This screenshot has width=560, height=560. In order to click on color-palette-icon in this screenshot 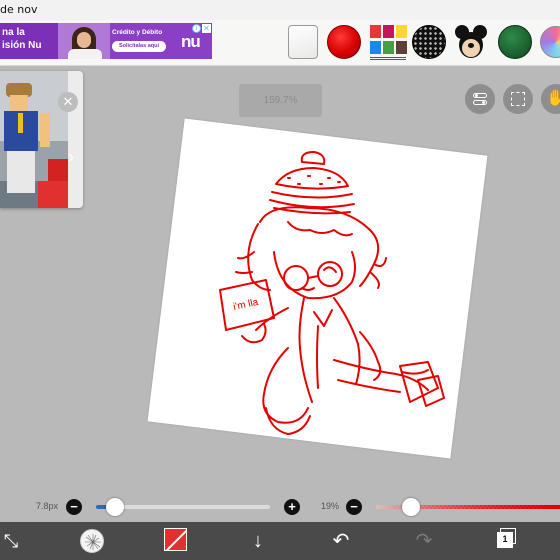, I will do `click(388, 40)`.